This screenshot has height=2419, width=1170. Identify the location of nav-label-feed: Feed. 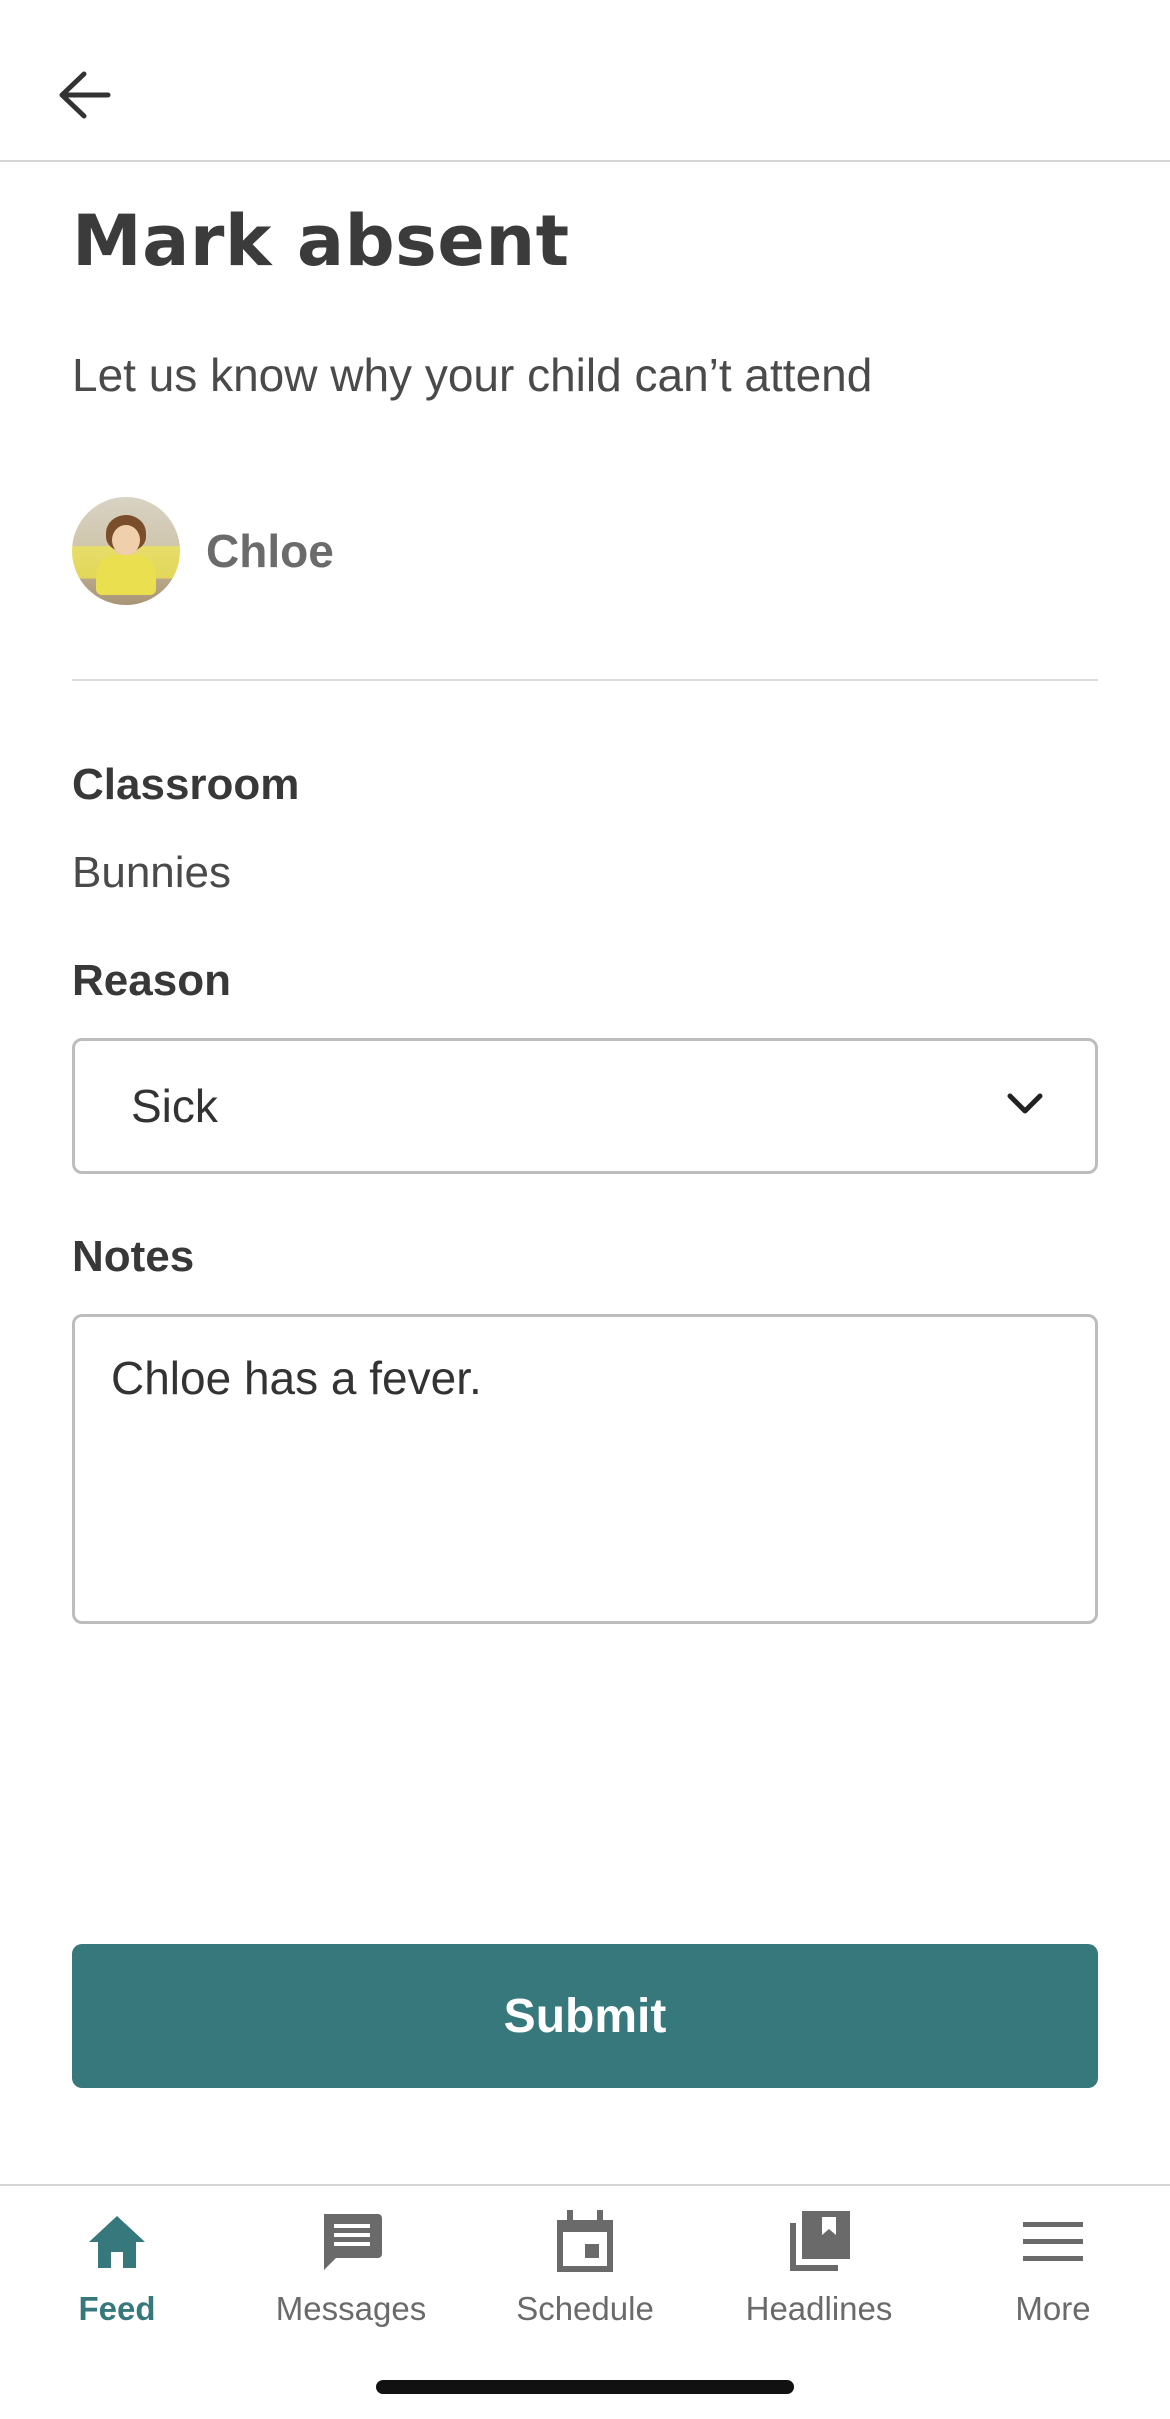
(117, 2308).